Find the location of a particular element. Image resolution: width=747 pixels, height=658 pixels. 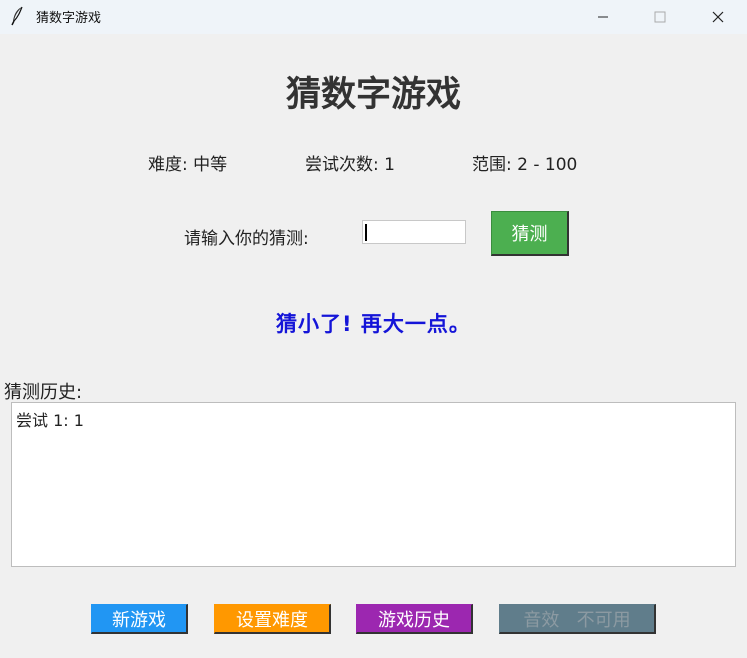

range-label: 范围: 2 - 100 is located at coordinates (525, 165).